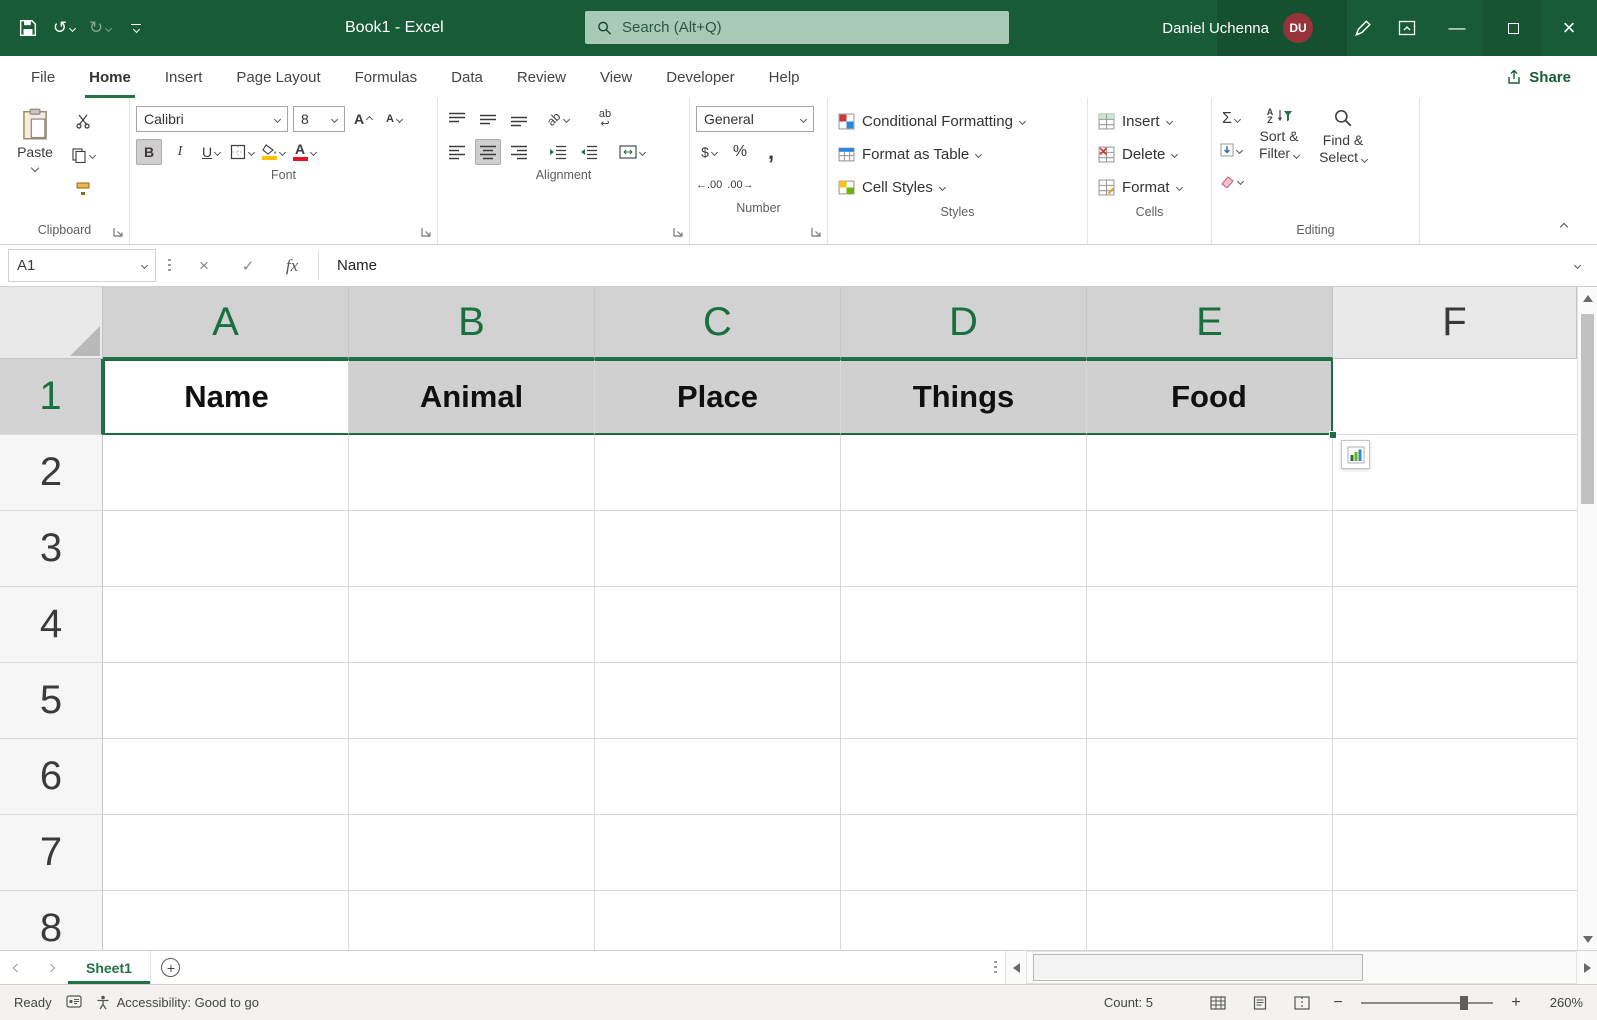  What do you see at coordinates (558, 152) in the screenshot?
I see `decrease-indent-button` at bounding box center [558, 152].